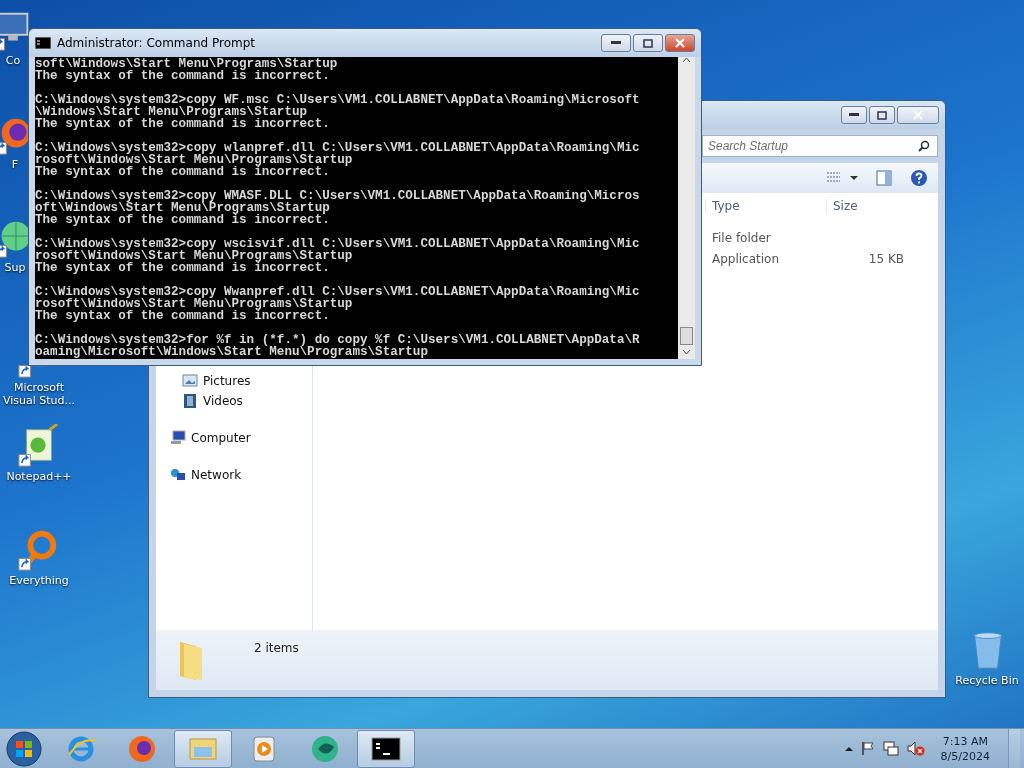 This screenshot has height=768, width=1024. Describe the element at coordinates (190, 401) in the screenshot. I see `film-icon` at that location.